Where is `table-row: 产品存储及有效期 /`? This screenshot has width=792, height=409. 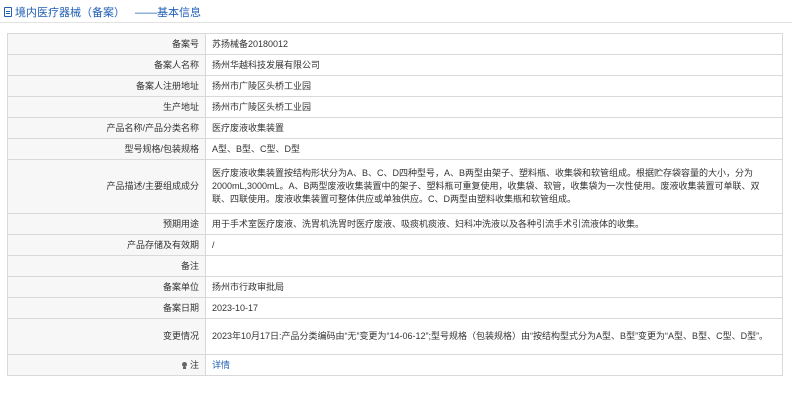 table-row: 产品存储及有效期 / is located at coordinates (395, 245).